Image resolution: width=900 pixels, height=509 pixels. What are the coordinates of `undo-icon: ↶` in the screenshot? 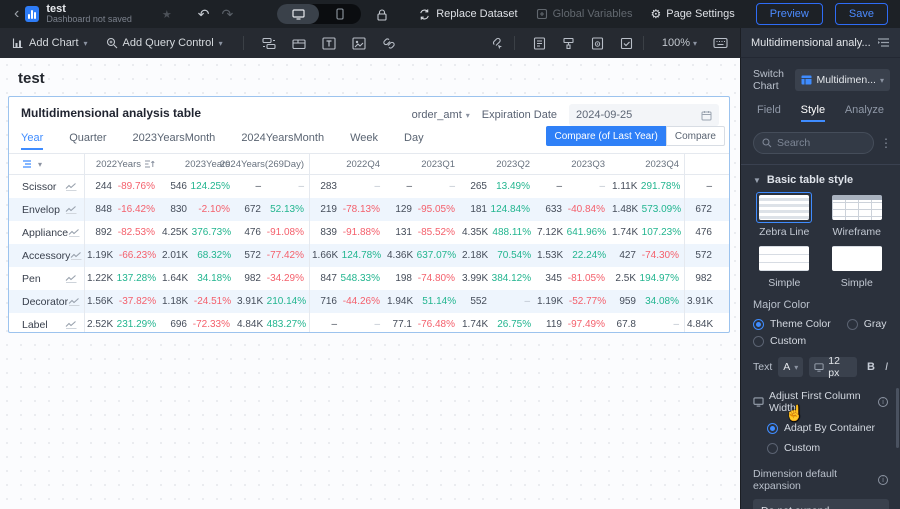 It's located at (204, 14).